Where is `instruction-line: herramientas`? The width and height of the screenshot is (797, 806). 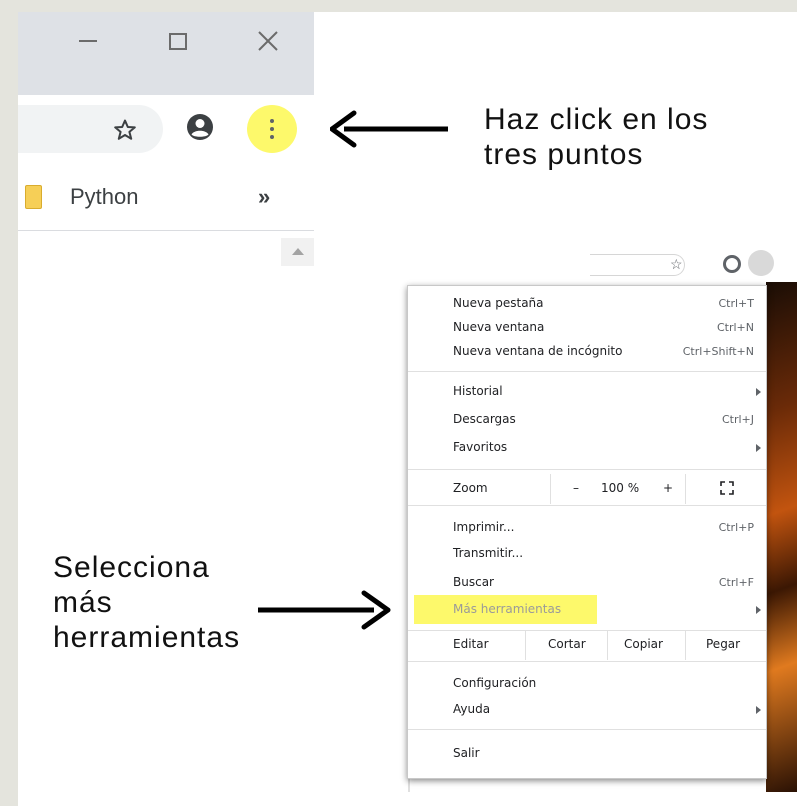 instruction-line: herramientas is located at coordinates (147, 637).